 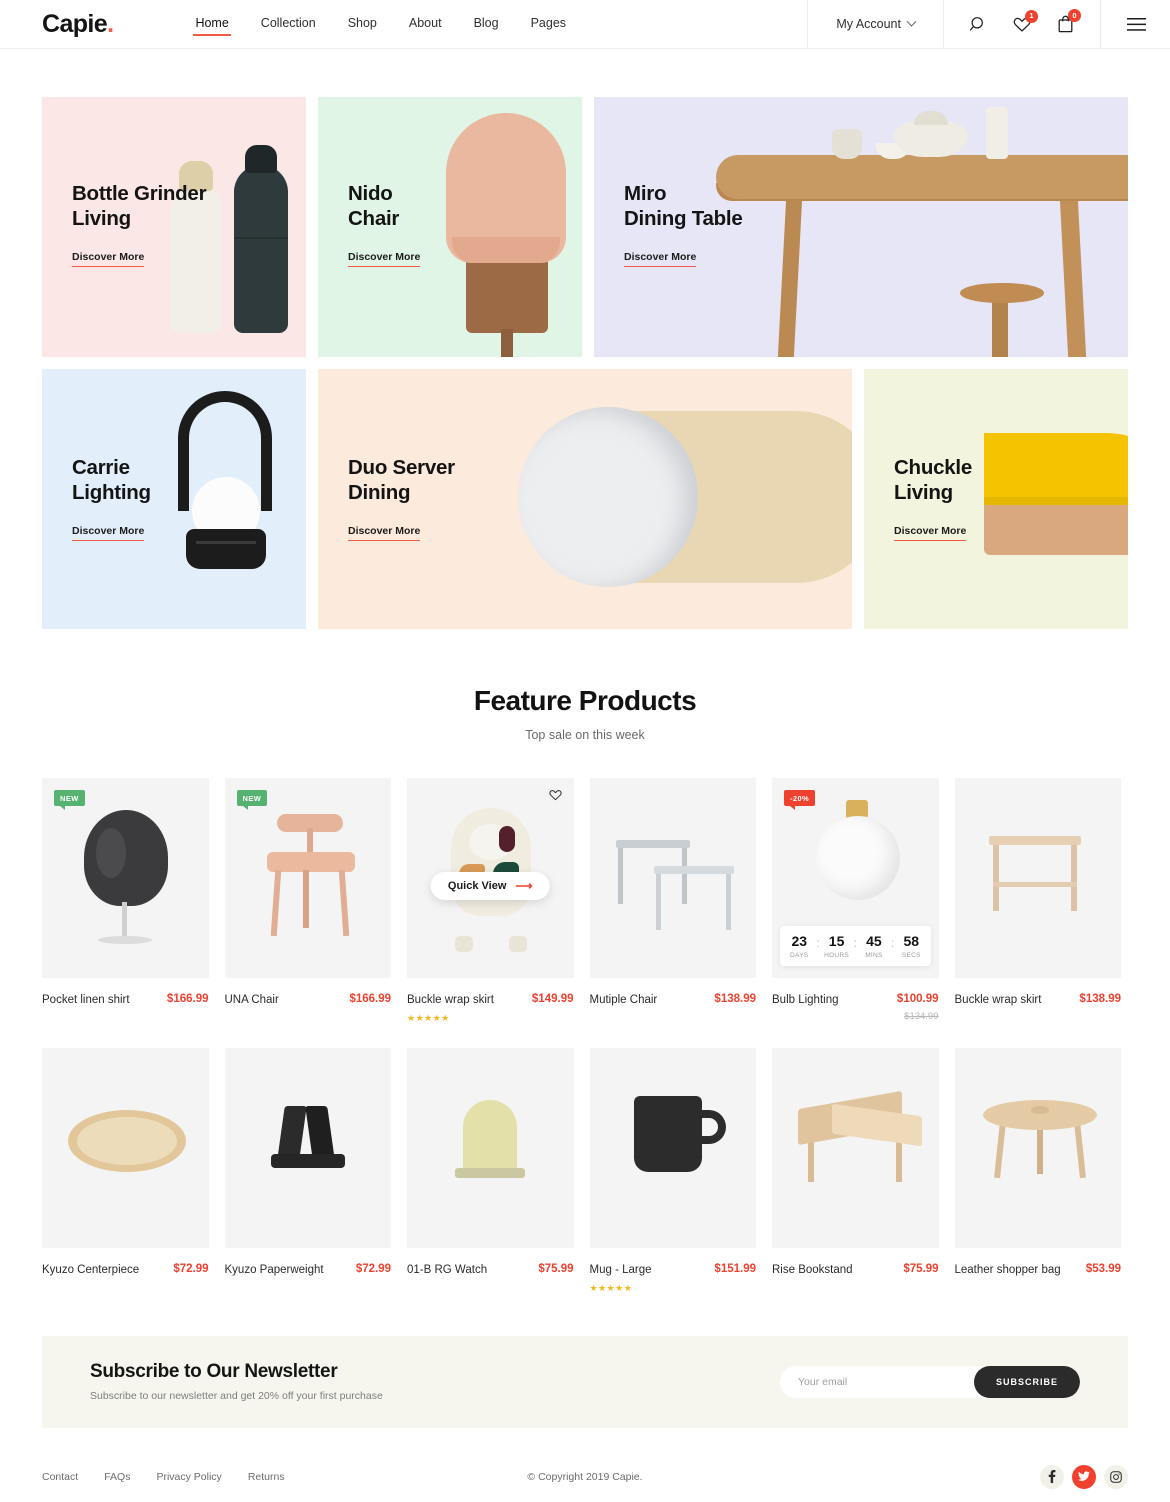 What do you see at coordinates (266, 1477) in the screenshot?
I see `footer-link-returns: Returns` at bounding box center [266, 1477].